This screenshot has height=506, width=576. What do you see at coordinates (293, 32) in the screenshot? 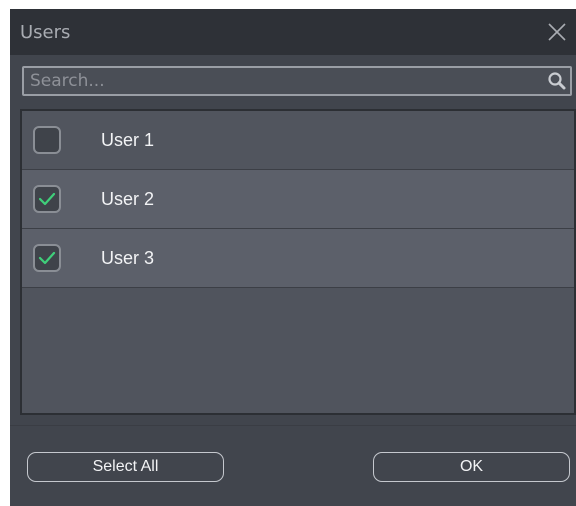
I see `dialog-titlebar: Users` at bounding box center [293, 32].